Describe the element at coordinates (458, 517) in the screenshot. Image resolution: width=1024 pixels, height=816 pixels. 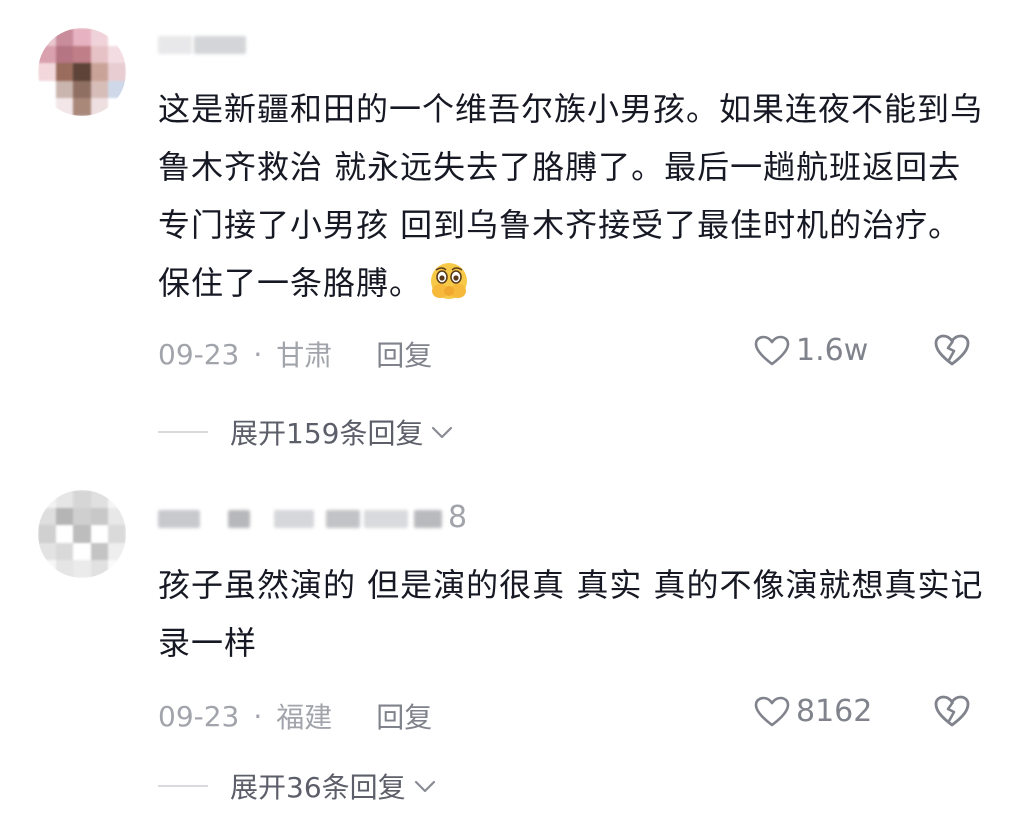
I see `username-visible-part: 8` at that location.